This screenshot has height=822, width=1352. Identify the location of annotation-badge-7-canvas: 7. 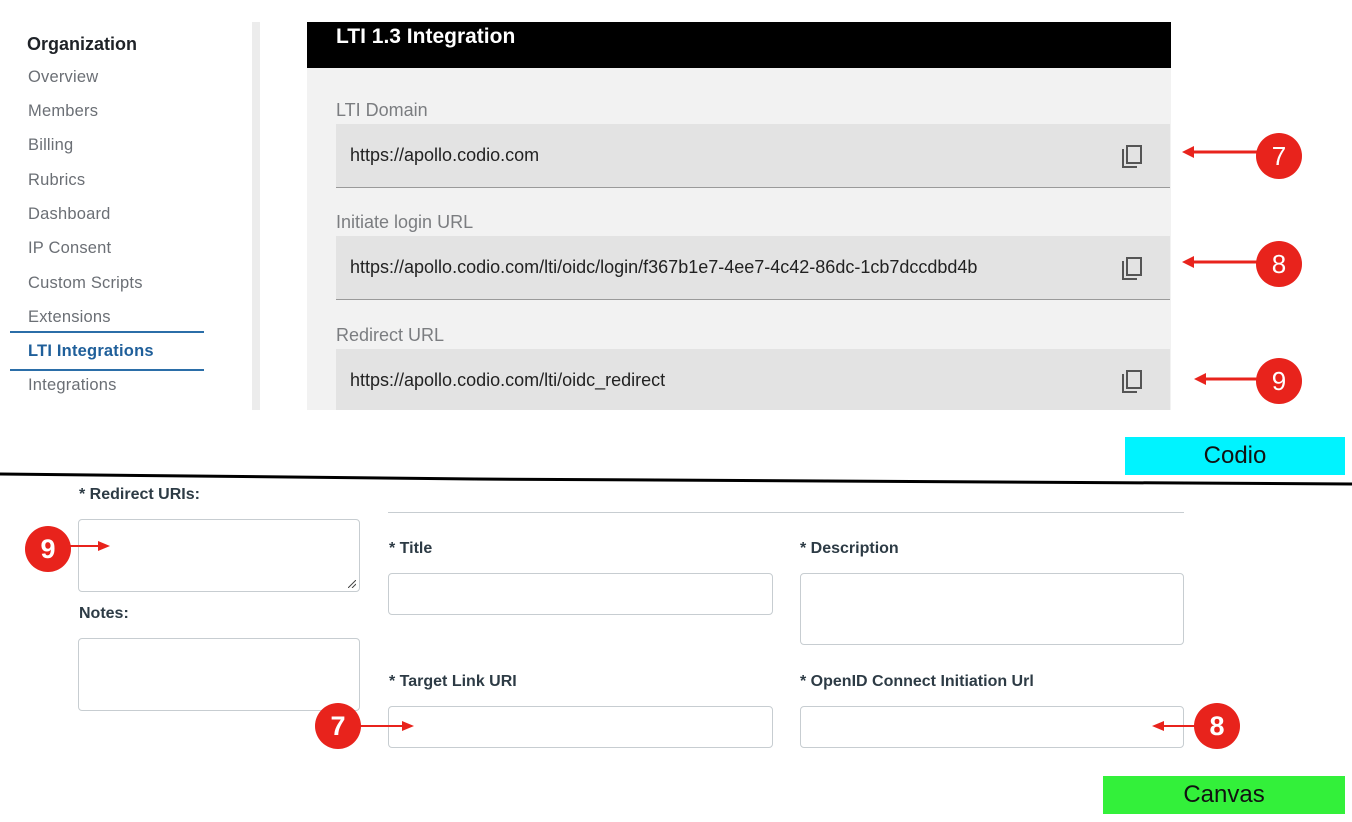
(338, 726).